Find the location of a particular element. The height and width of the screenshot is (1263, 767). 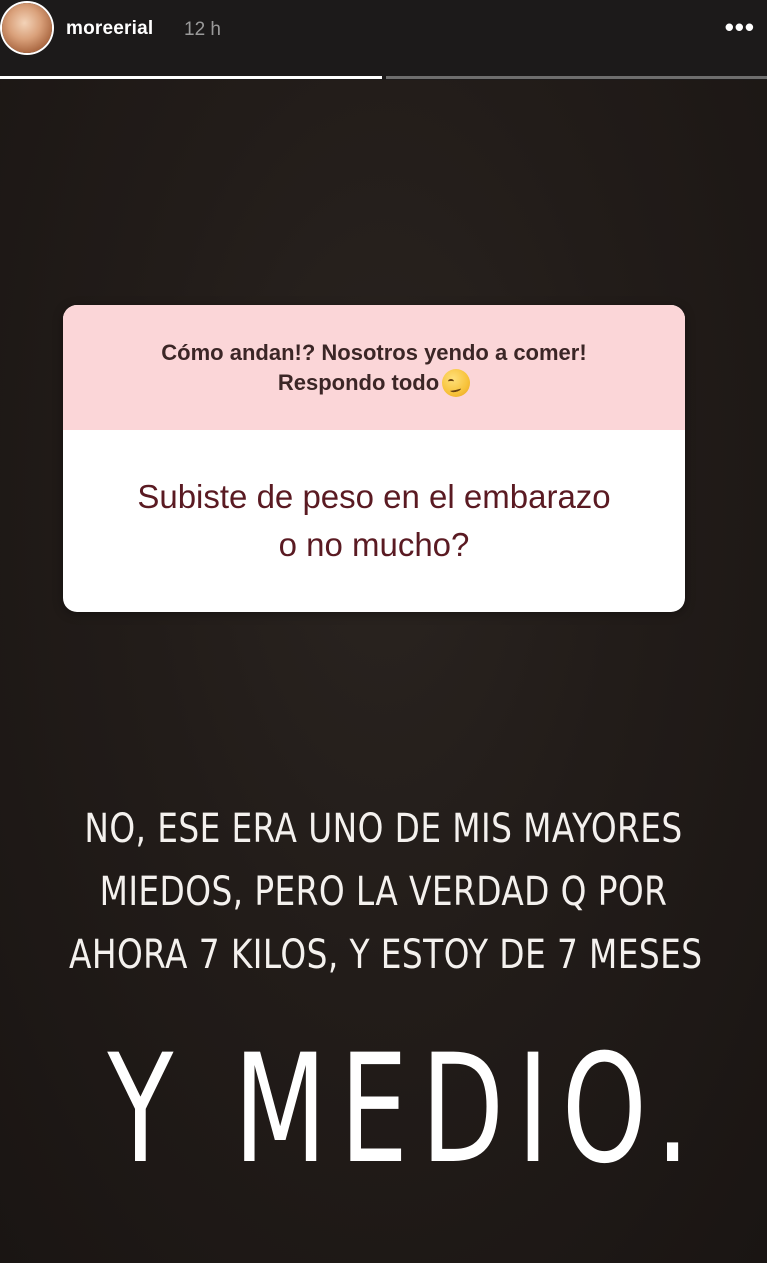

question-prompt-line-2: Respondo todo is located at coordinates (358, 382).